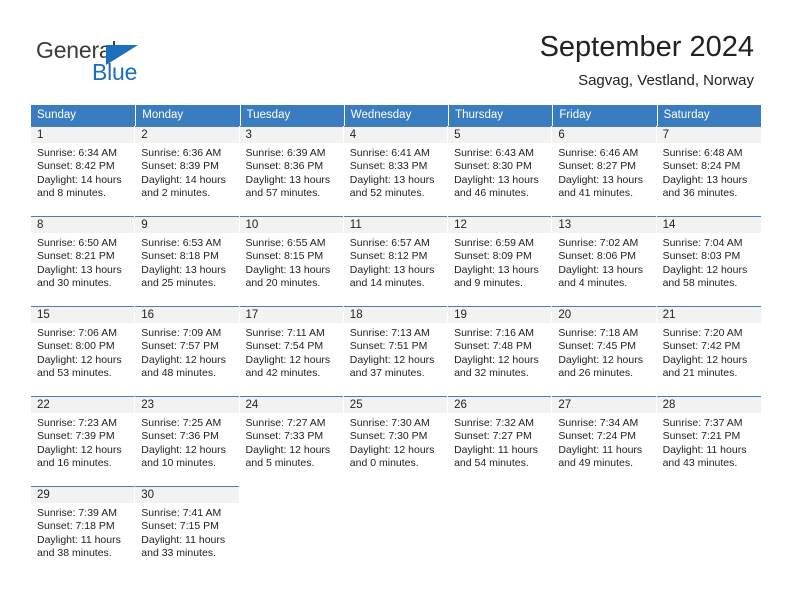 This screenshot has height=612, width=792. Describe the element at coordinates (181, 153) in the screenshot. I see `sunrise-text: Sunrise: 6:36 AM` at that location.